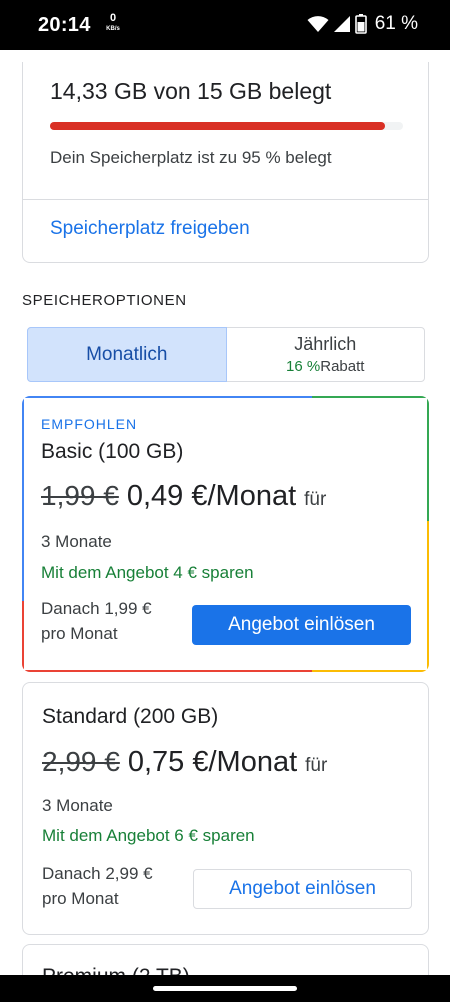  Describe the element at coordinates (148, 835) in the screenshot. I see `savings-text: Mit dem Angebot 6 € sparen` at that location.